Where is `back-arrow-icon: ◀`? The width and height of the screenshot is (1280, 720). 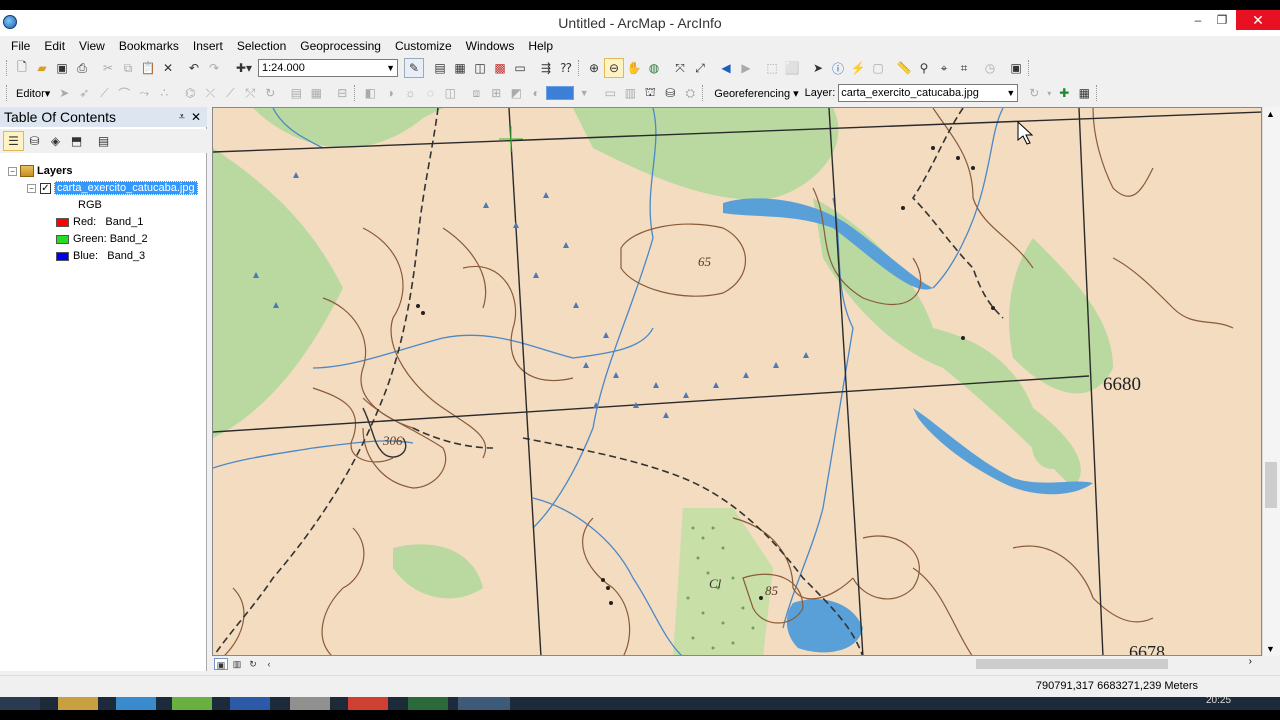
back-arrow-icon: ◀ is located at coordinates (726, 68).